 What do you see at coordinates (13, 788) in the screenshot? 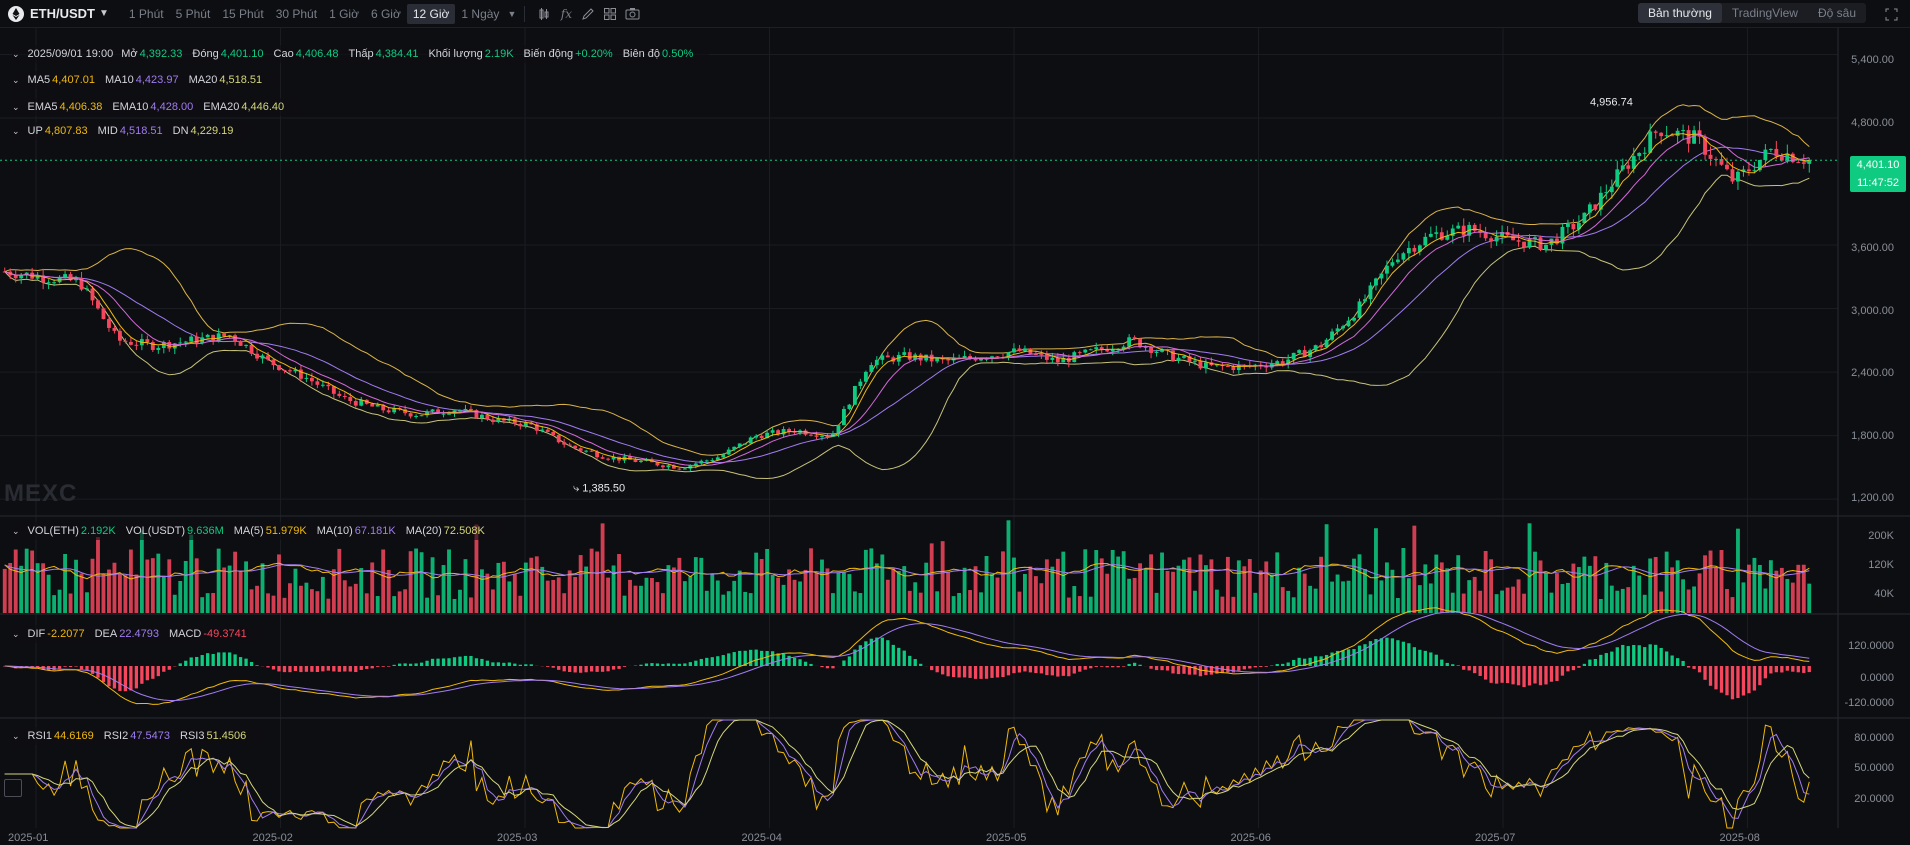
I see `chart-settings-icon` at bounding box center [13, 788].